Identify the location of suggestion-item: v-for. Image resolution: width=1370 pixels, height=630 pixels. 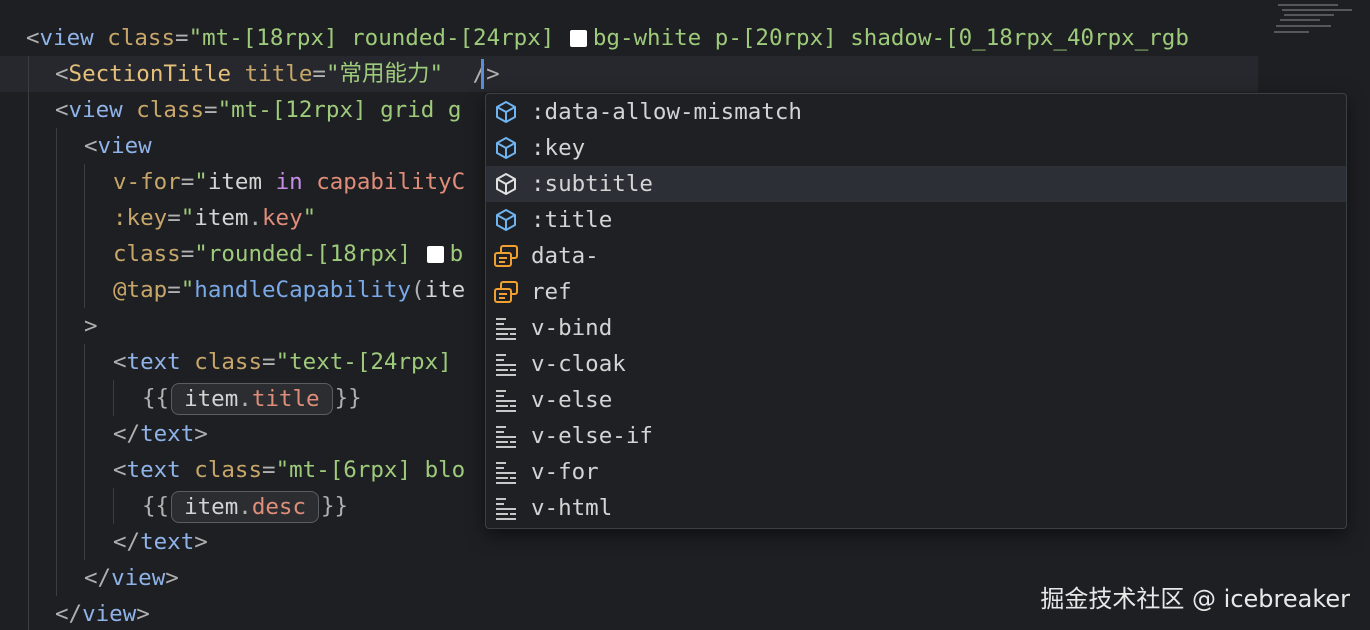
(916, 472).